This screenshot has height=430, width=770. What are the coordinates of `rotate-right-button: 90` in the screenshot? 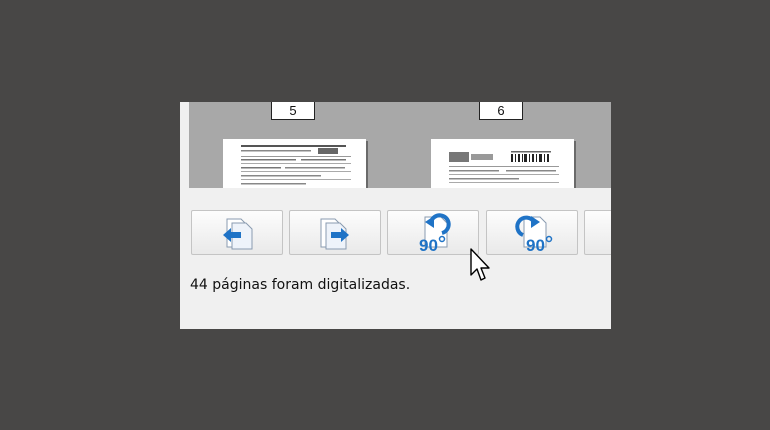 It's located at (532, 232).